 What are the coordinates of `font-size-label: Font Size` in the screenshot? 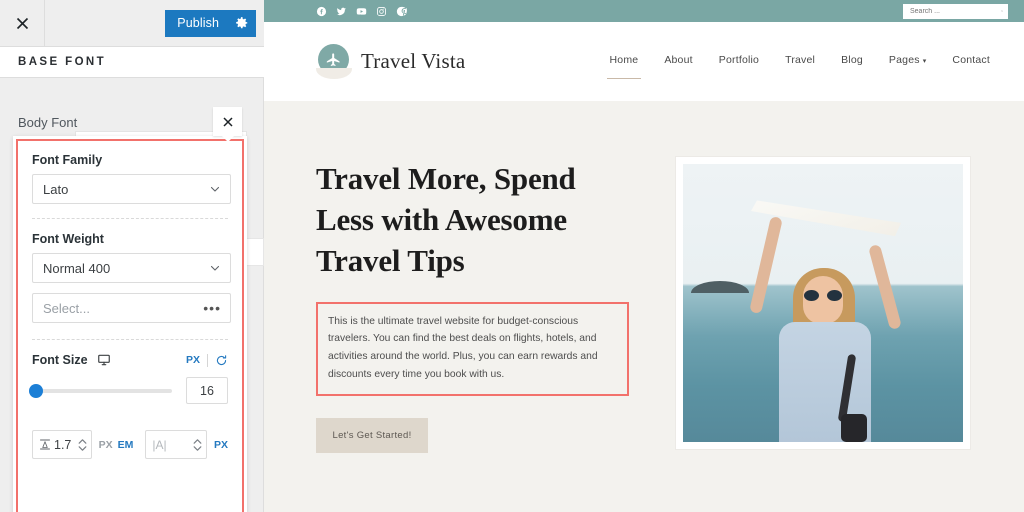 It's located at (60, 360).